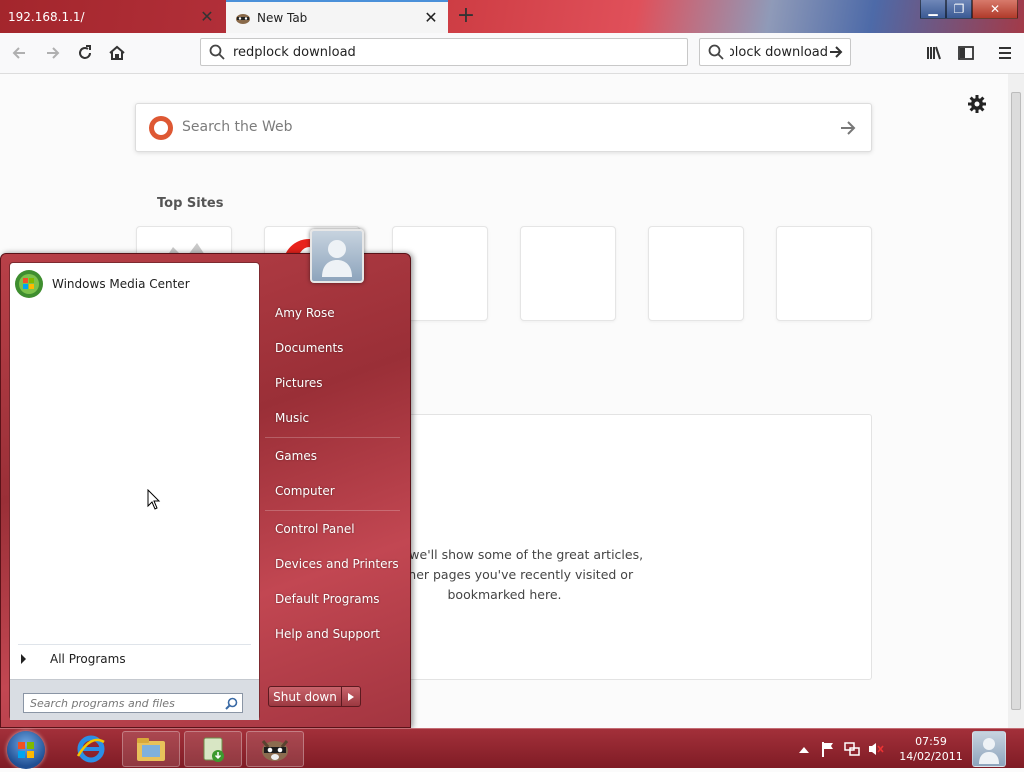 The height and width of the screenshot is (772, 1024). I want to click on tab-strip: 192.168.1.1/ ✕ New Tab ✕ + ▁ ❐ ✕, so click(512, 16).